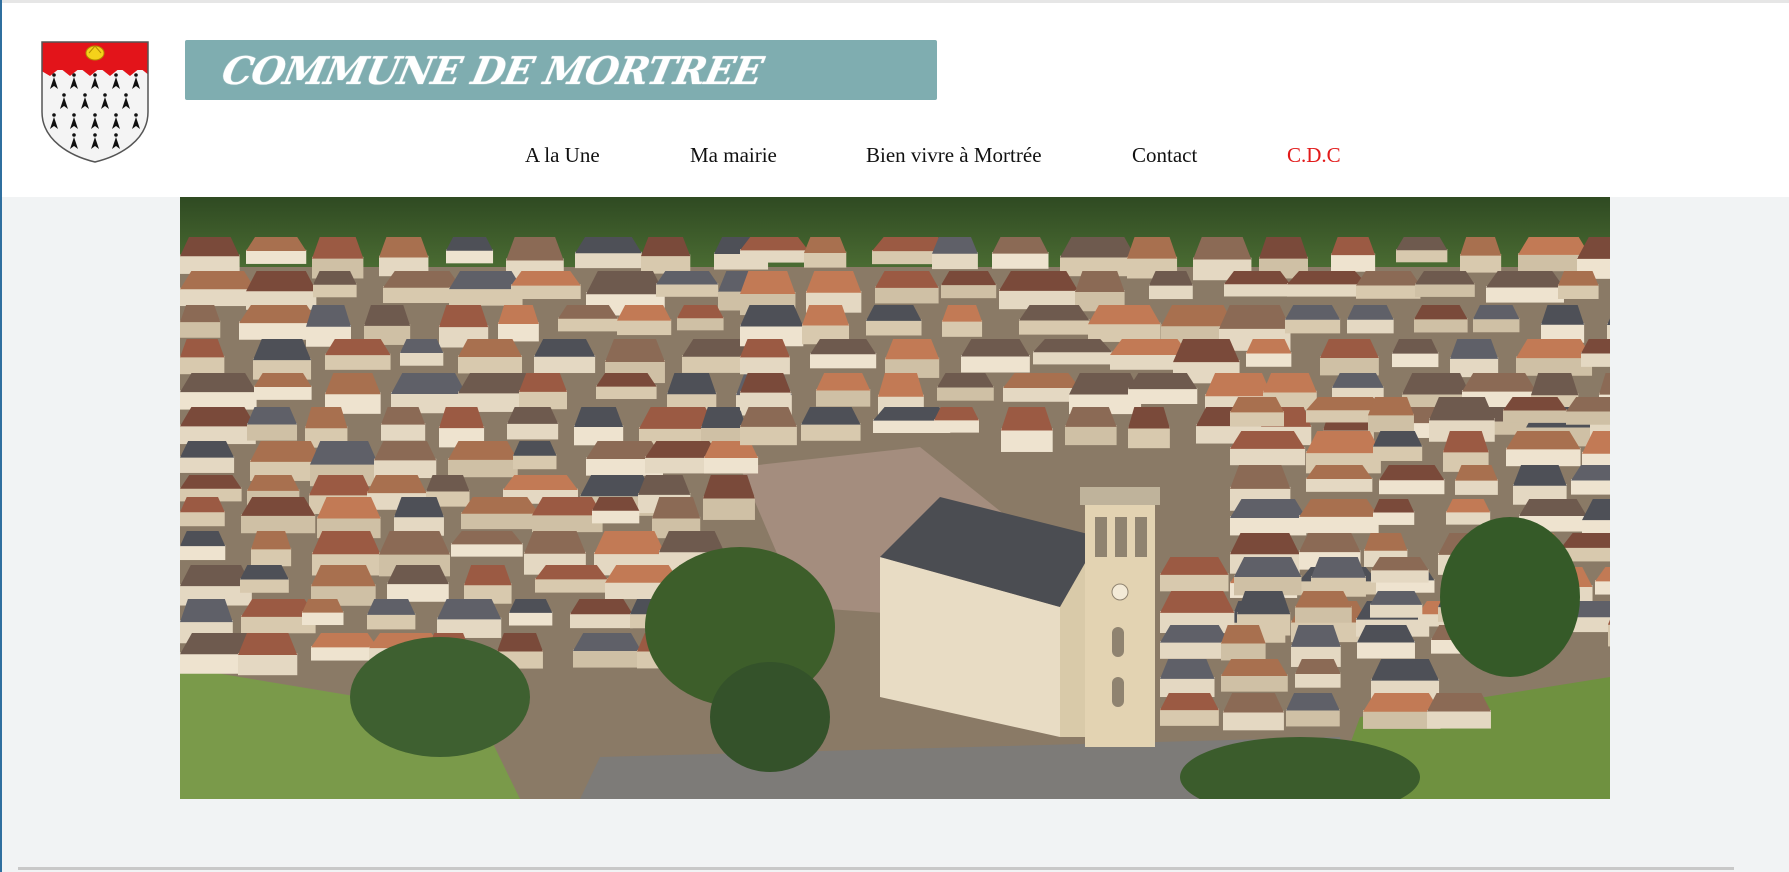  I want to click on page-divider, so click(876, 868).